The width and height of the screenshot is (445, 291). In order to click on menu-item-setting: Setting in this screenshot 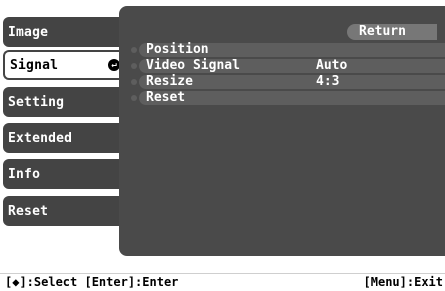, I will do `click(64, 102)`.